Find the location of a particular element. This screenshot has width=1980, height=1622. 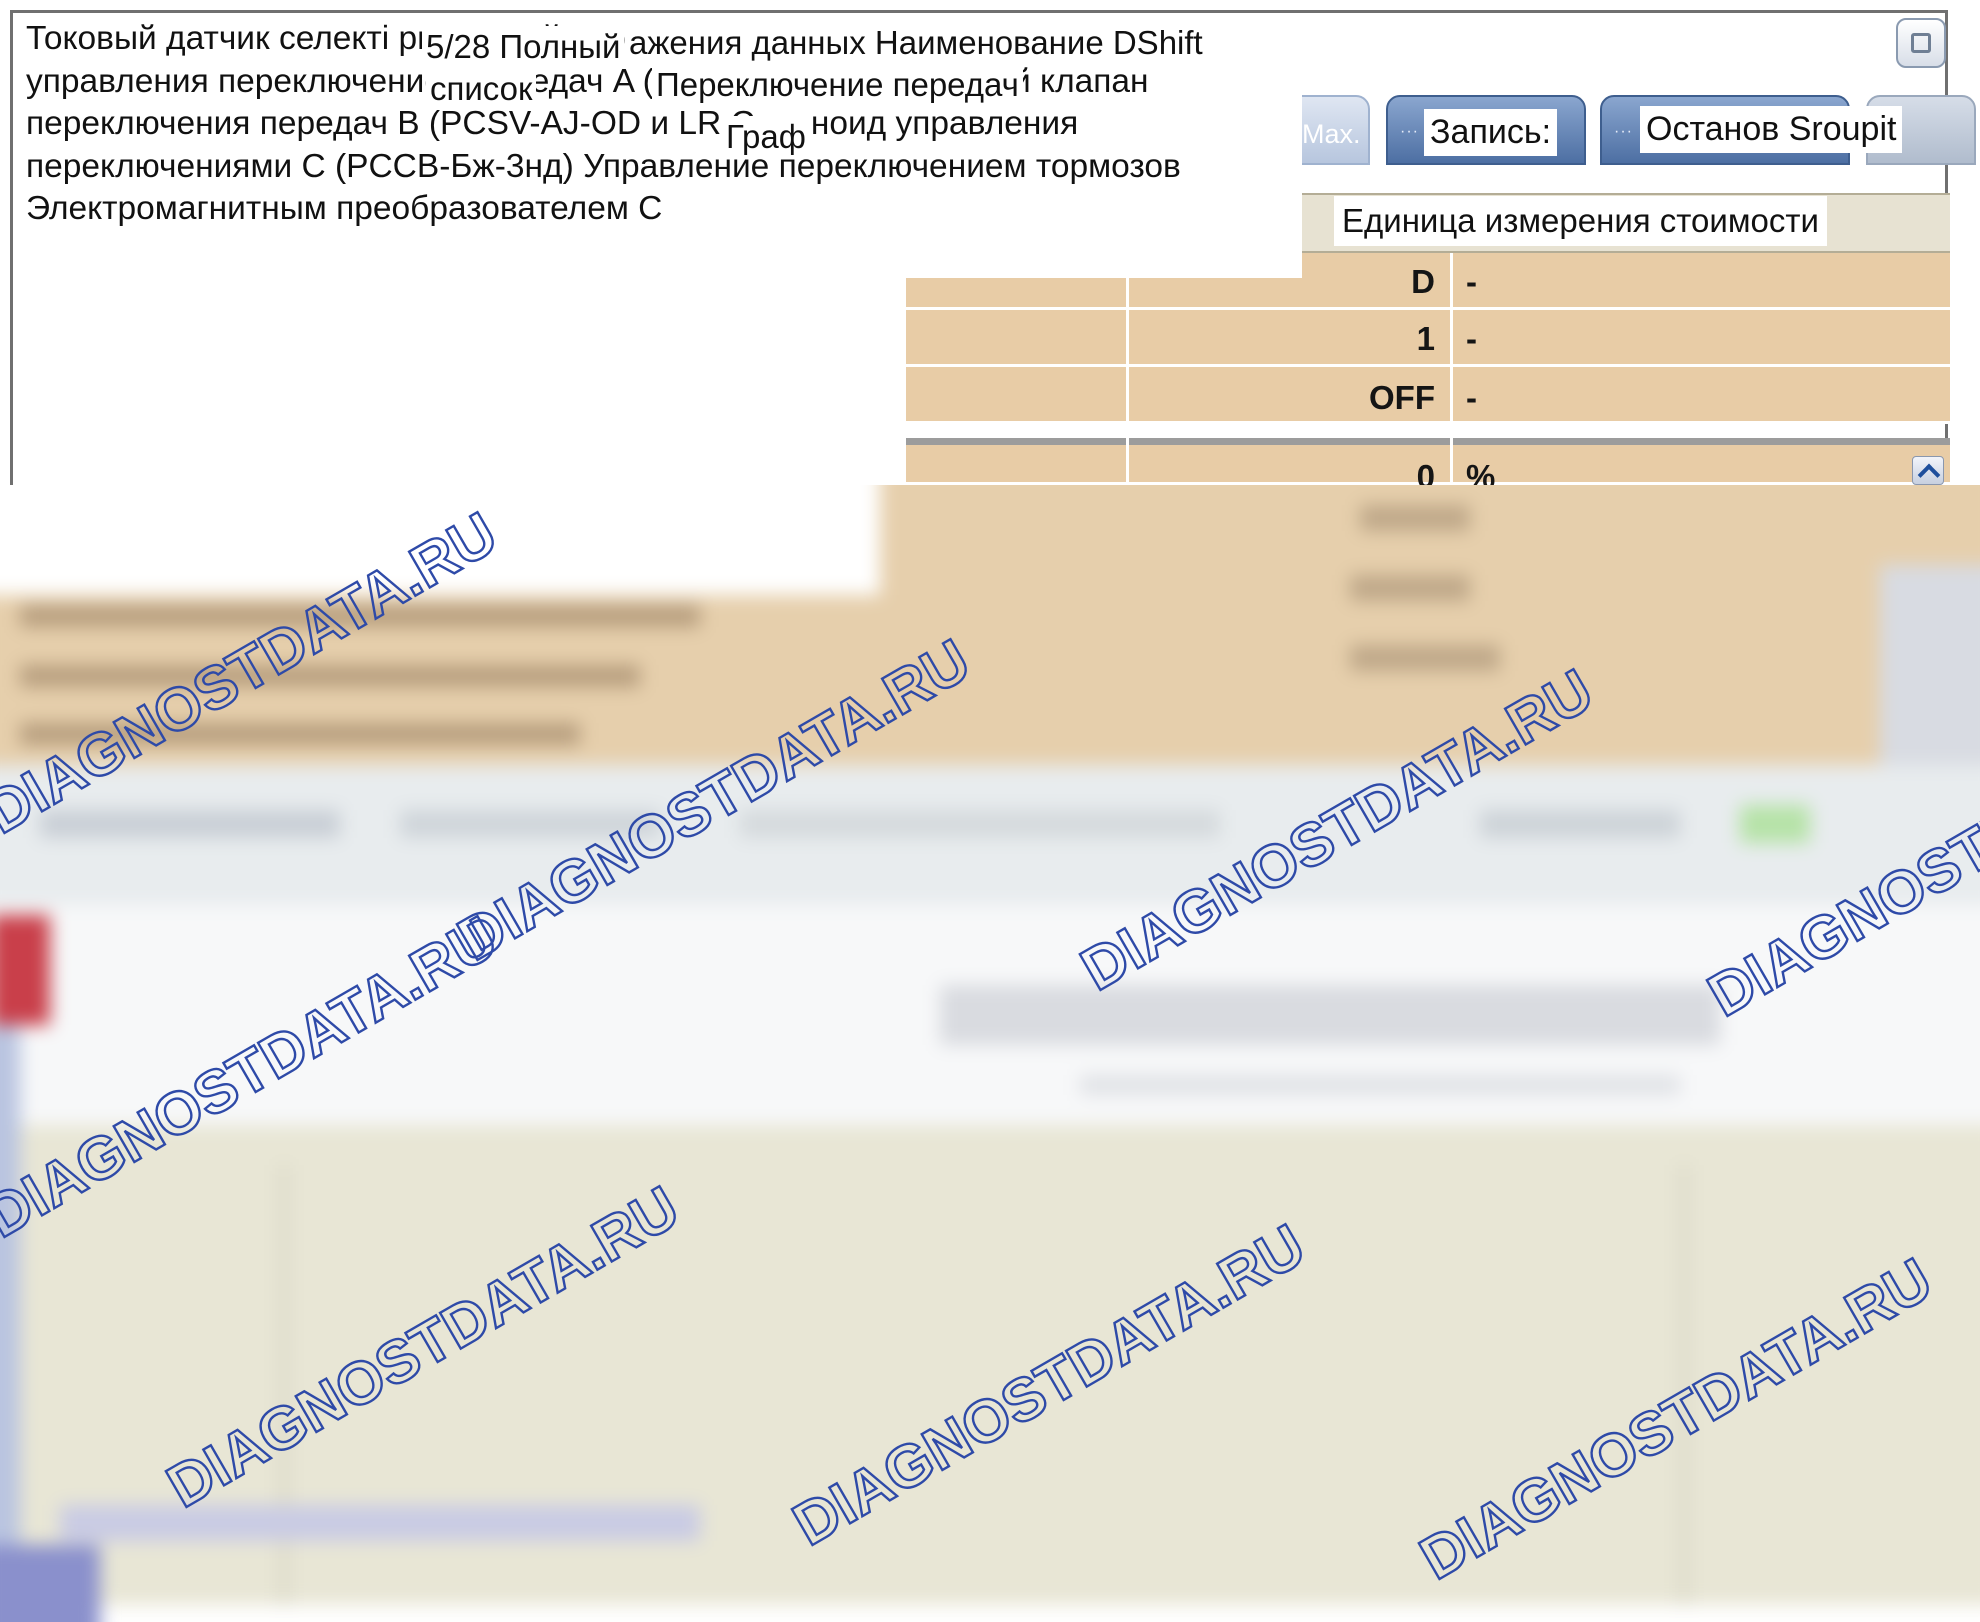

row-value: 0 is located at coordinates (1425, 471).